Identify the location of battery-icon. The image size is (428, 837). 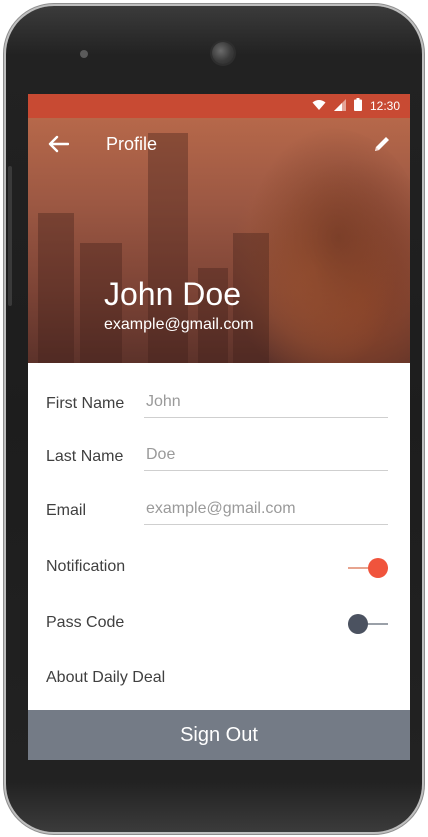
(357, 106).